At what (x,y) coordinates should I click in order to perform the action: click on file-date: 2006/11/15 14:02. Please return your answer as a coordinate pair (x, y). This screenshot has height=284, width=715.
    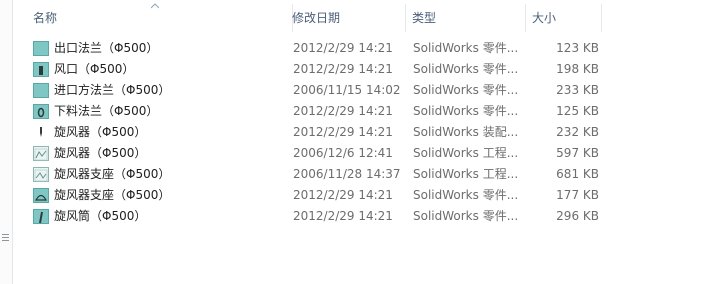
    Looking at the image, I should click on (347, 90).